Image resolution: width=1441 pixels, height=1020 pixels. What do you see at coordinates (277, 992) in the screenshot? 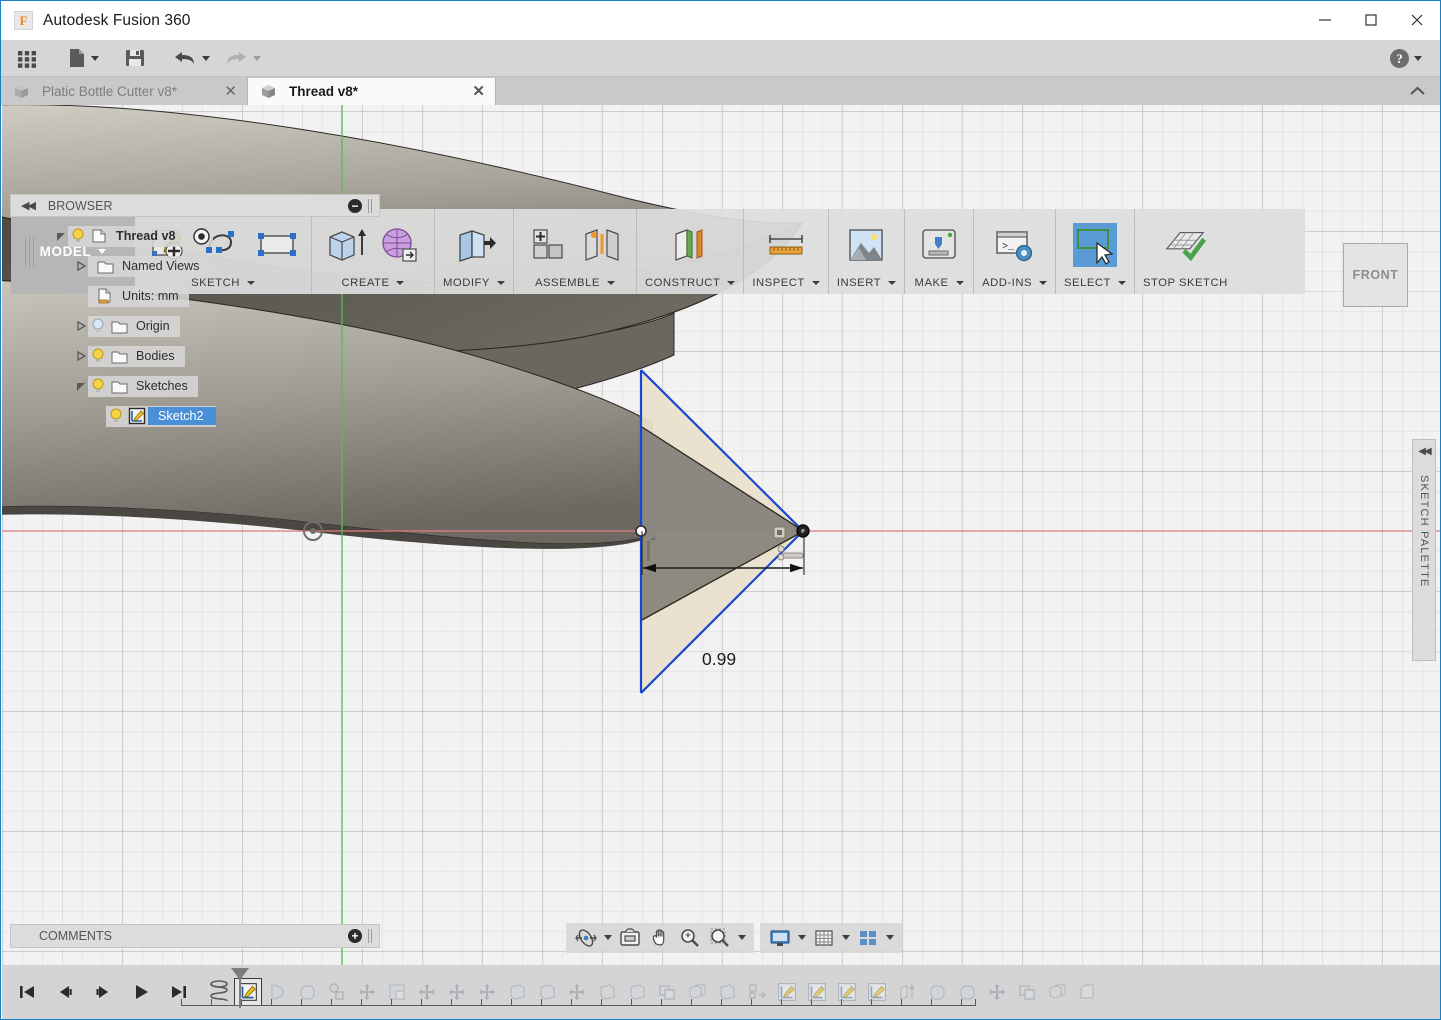
I see `timeline-feature-revolve` at bounding box center [277, 992].